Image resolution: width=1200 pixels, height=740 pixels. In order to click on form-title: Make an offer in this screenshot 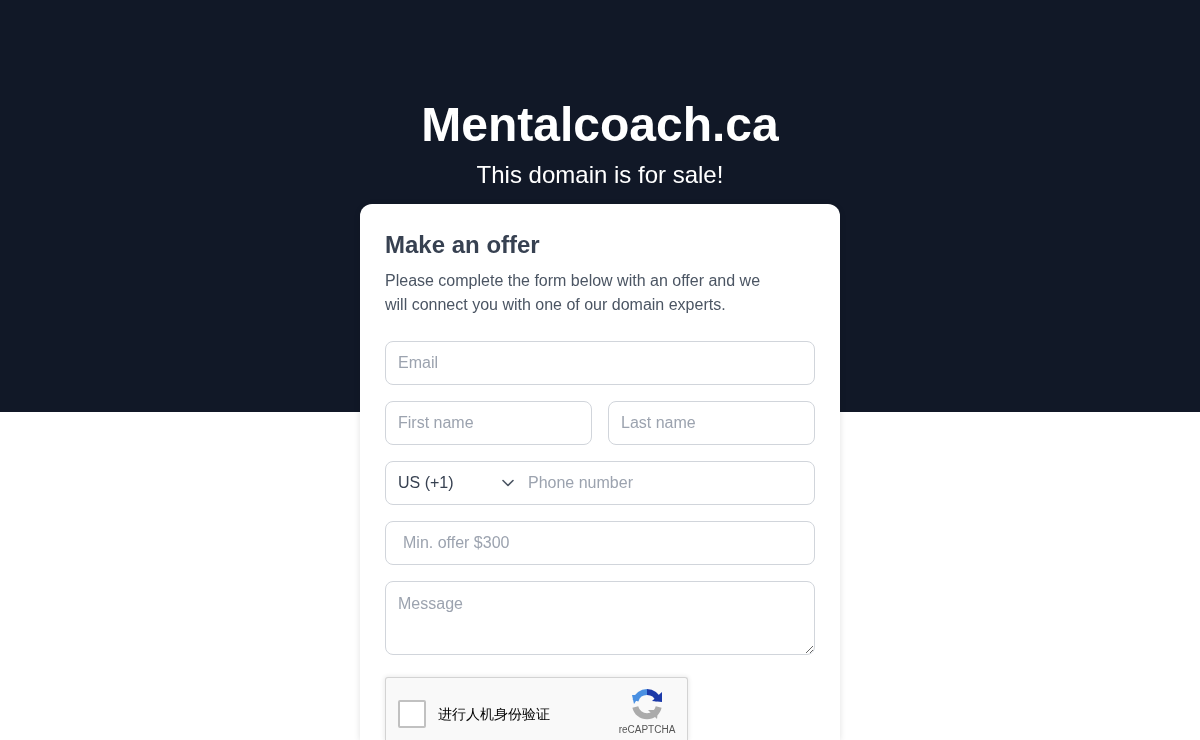, I will do `click(463, 245)`.